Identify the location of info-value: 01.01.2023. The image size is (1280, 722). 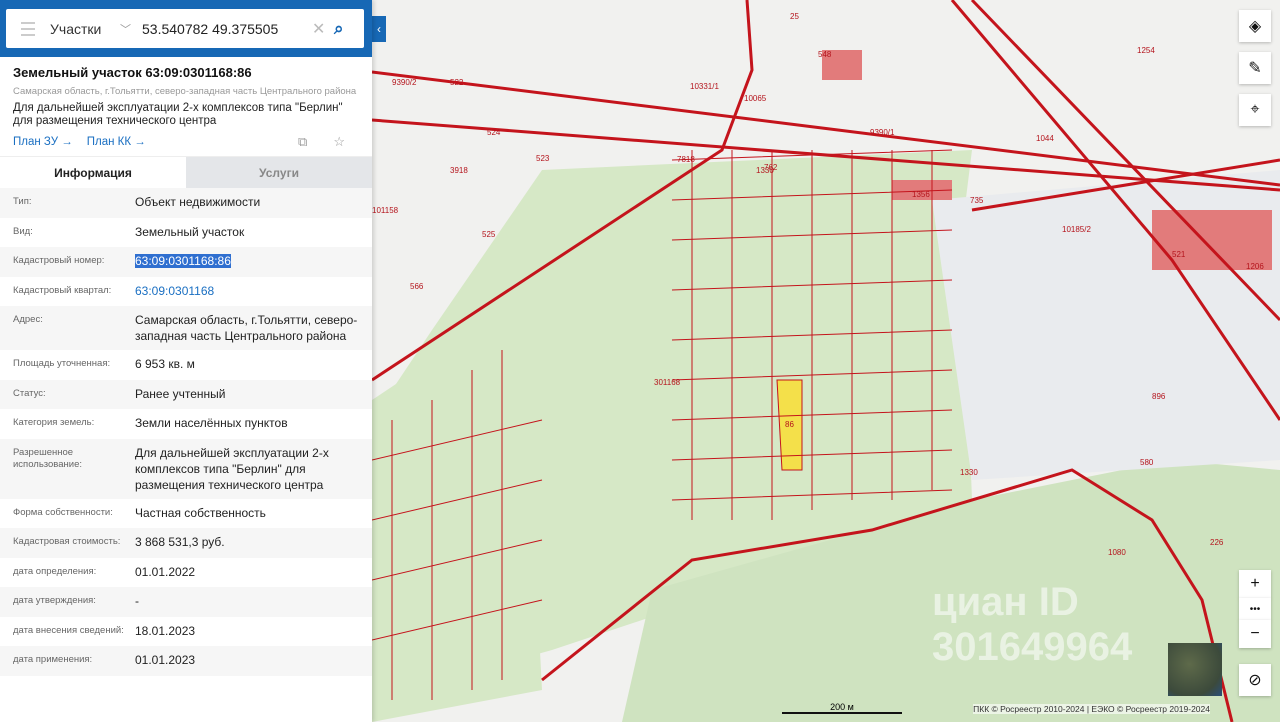
(165, 660).